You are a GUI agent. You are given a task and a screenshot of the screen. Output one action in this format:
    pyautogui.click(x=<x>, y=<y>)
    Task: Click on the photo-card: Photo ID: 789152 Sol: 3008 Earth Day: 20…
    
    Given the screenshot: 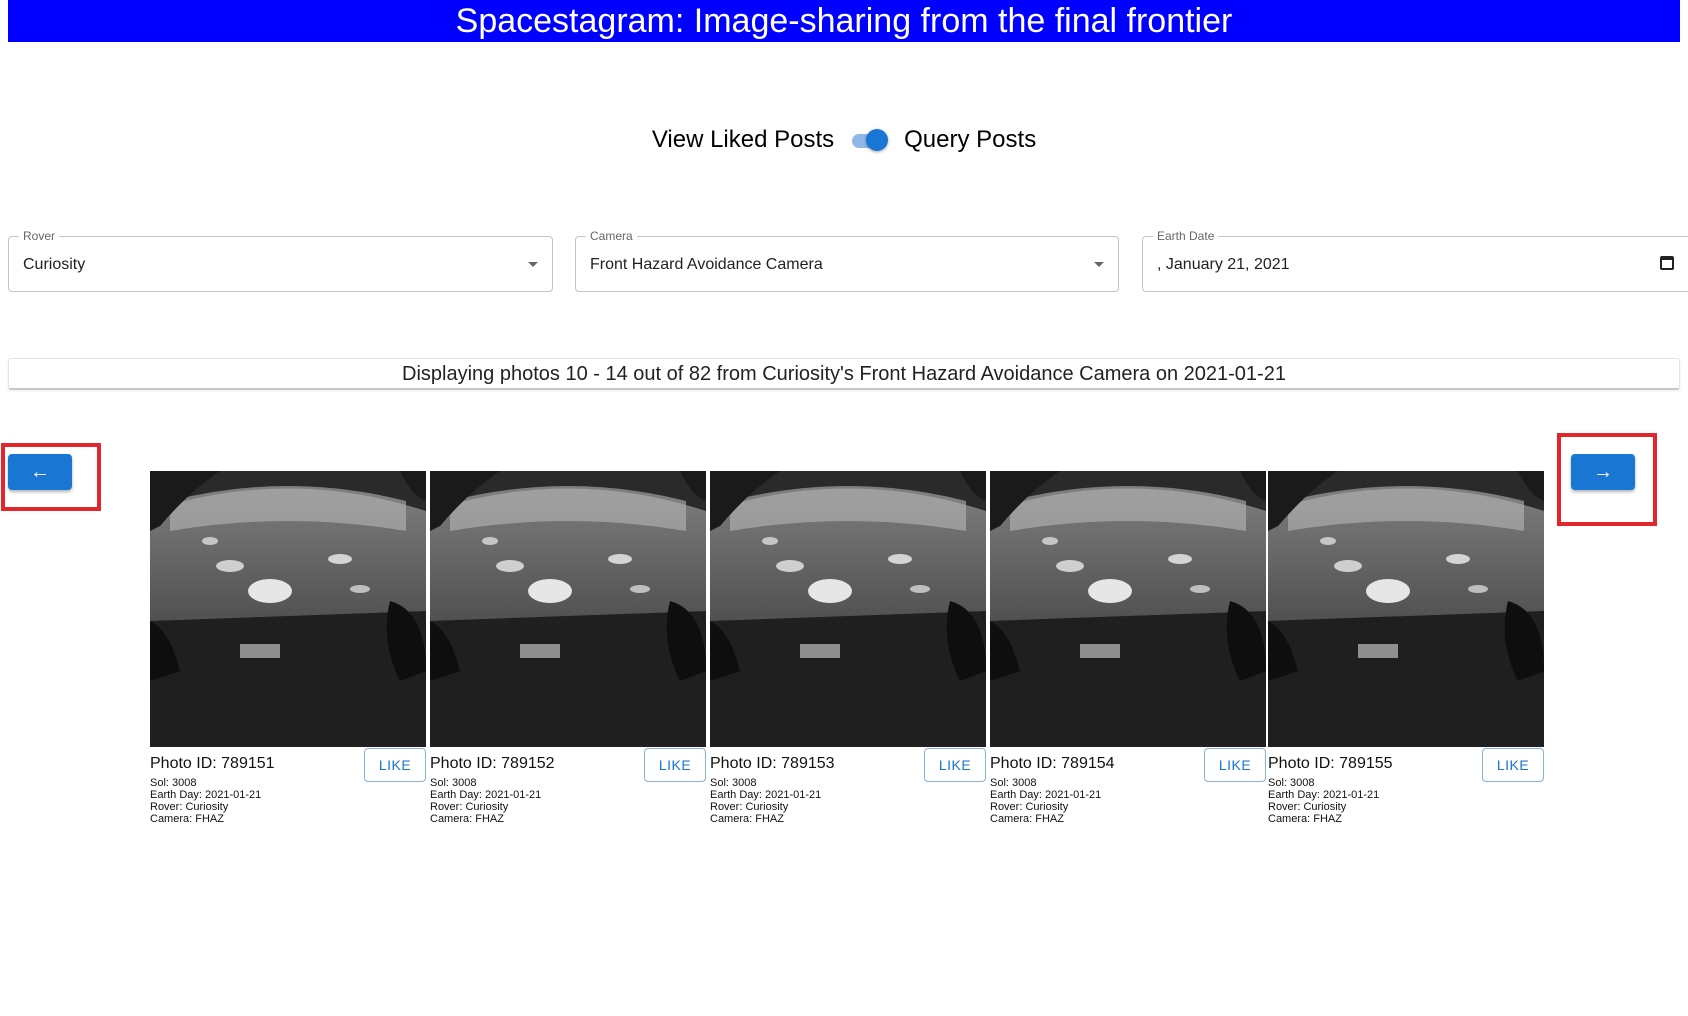 What is the action you would take?
    pyautogui.click(x=568, y=651)
    